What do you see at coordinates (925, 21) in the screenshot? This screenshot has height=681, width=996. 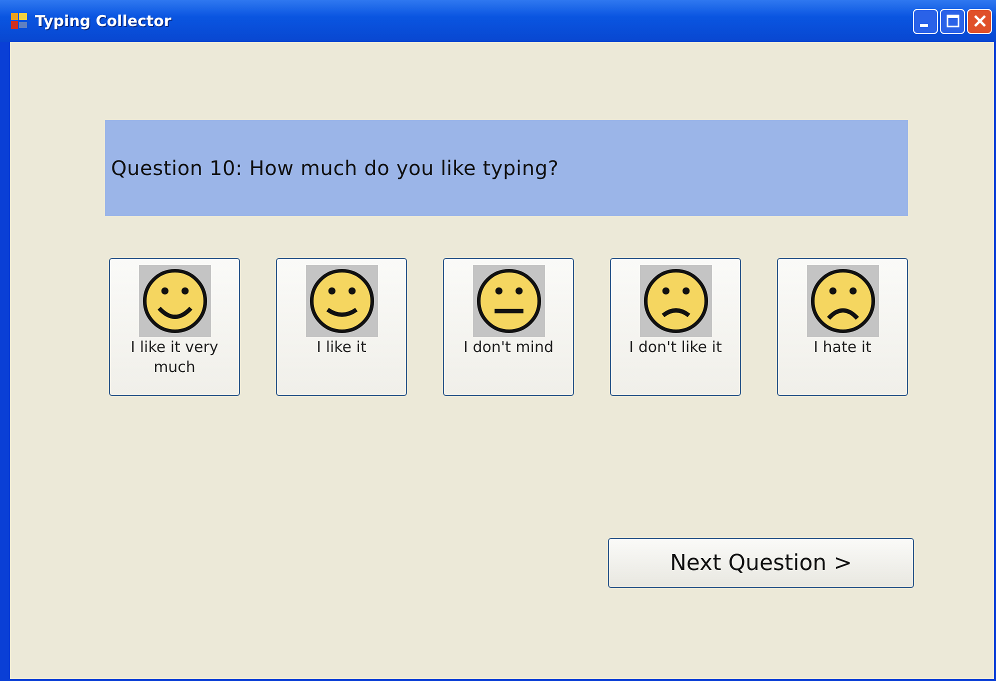 I see `minimize-button` at bounding box center [925, 21].